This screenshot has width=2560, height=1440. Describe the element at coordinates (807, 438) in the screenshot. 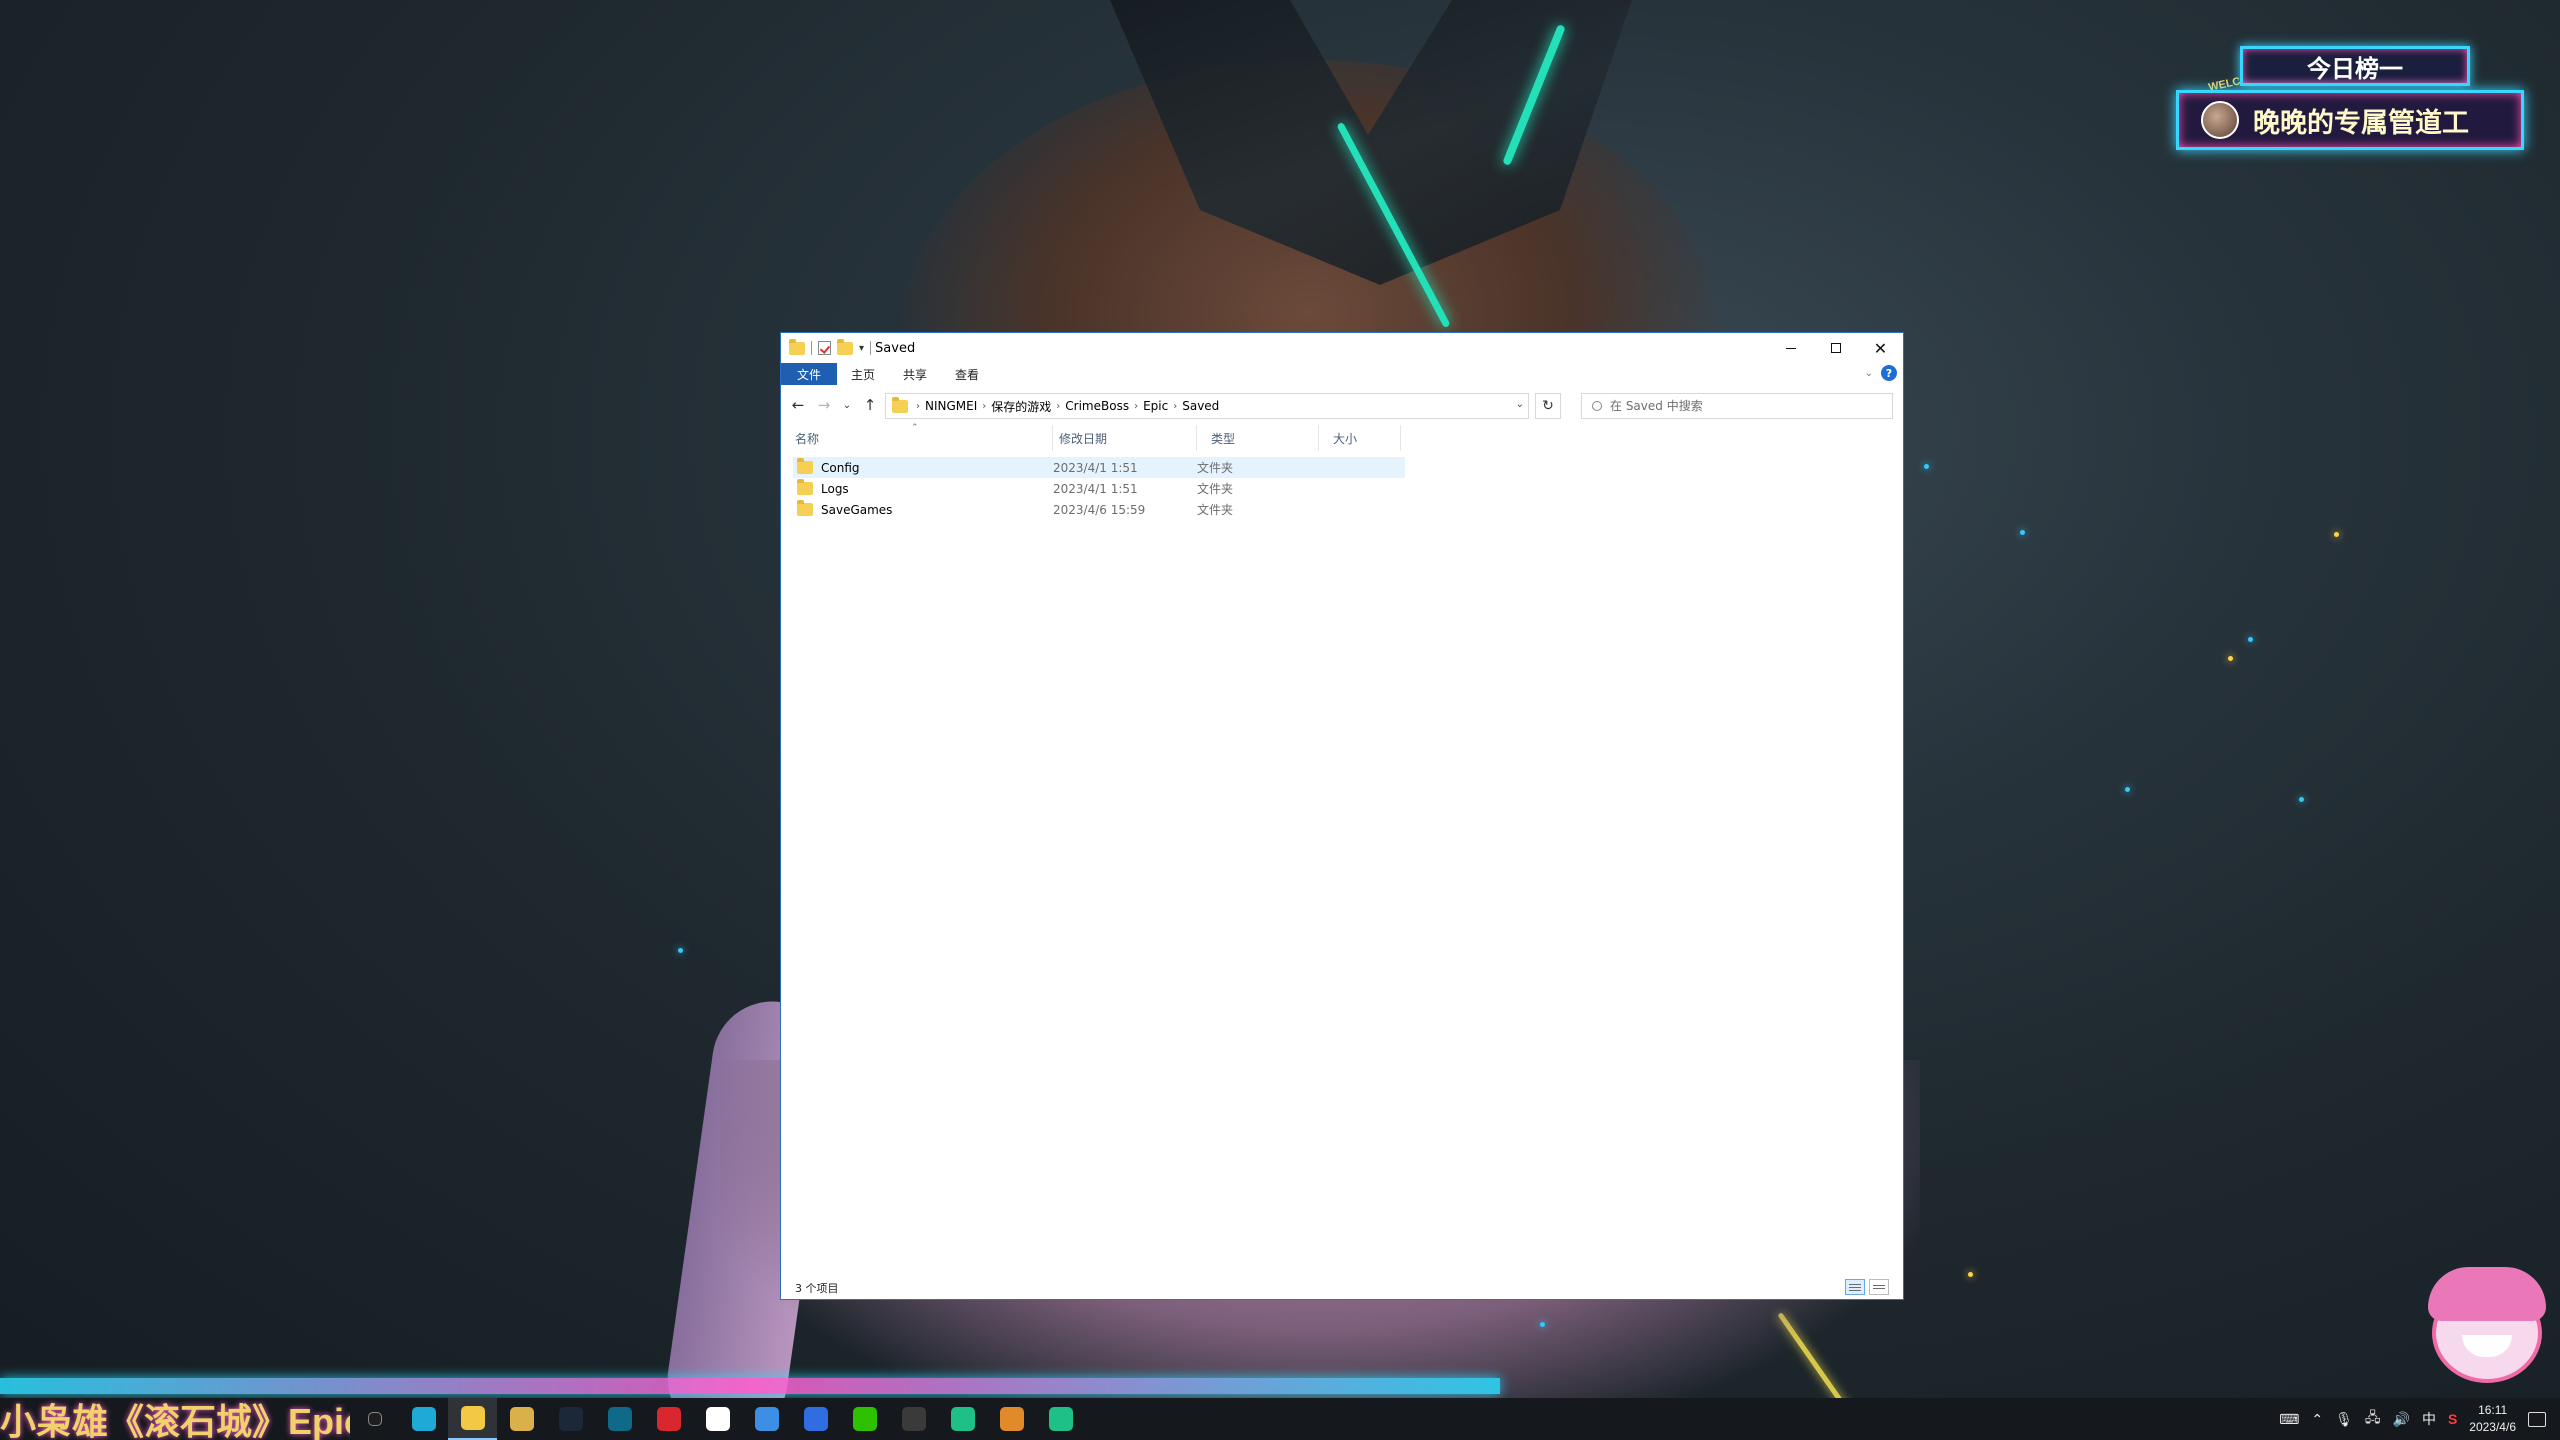

I see `column-name-label: 名称` at that location.